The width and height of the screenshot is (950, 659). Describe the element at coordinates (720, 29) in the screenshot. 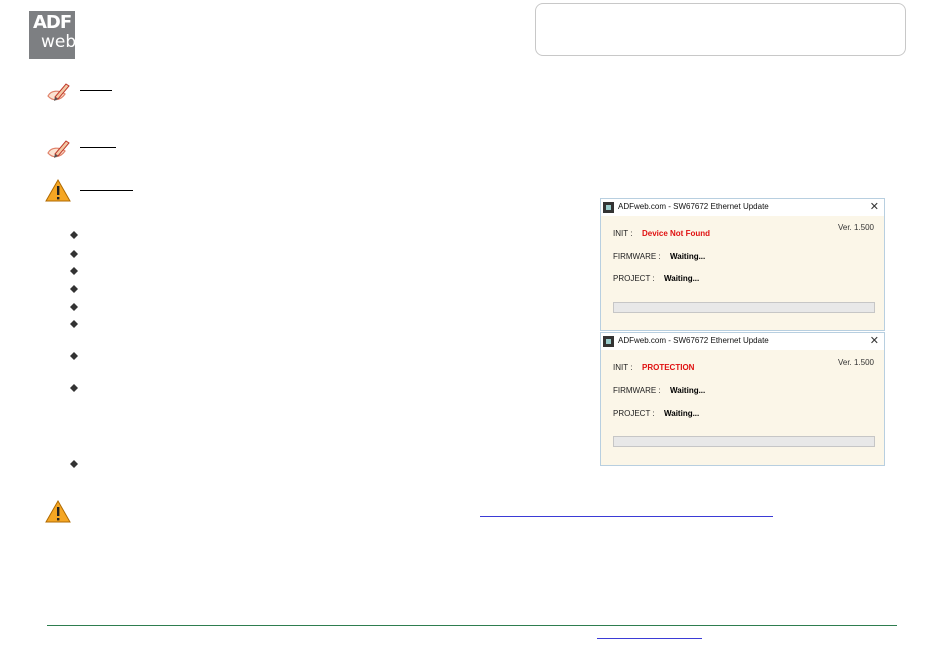

I see `header-info-box` at that location.